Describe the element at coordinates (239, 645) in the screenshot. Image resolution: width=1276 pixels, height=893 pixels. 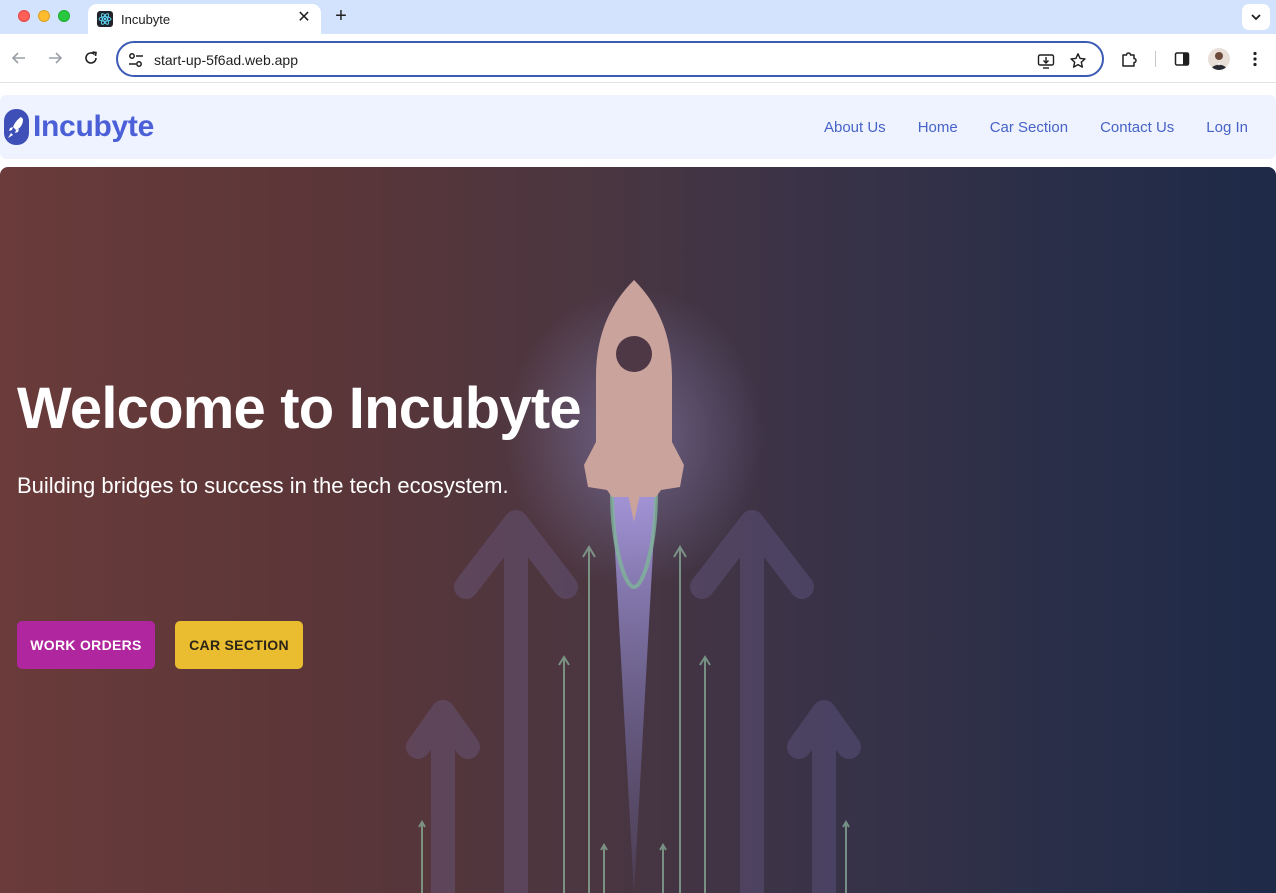
I see `car-section-button: CAR SECTION` at that location.